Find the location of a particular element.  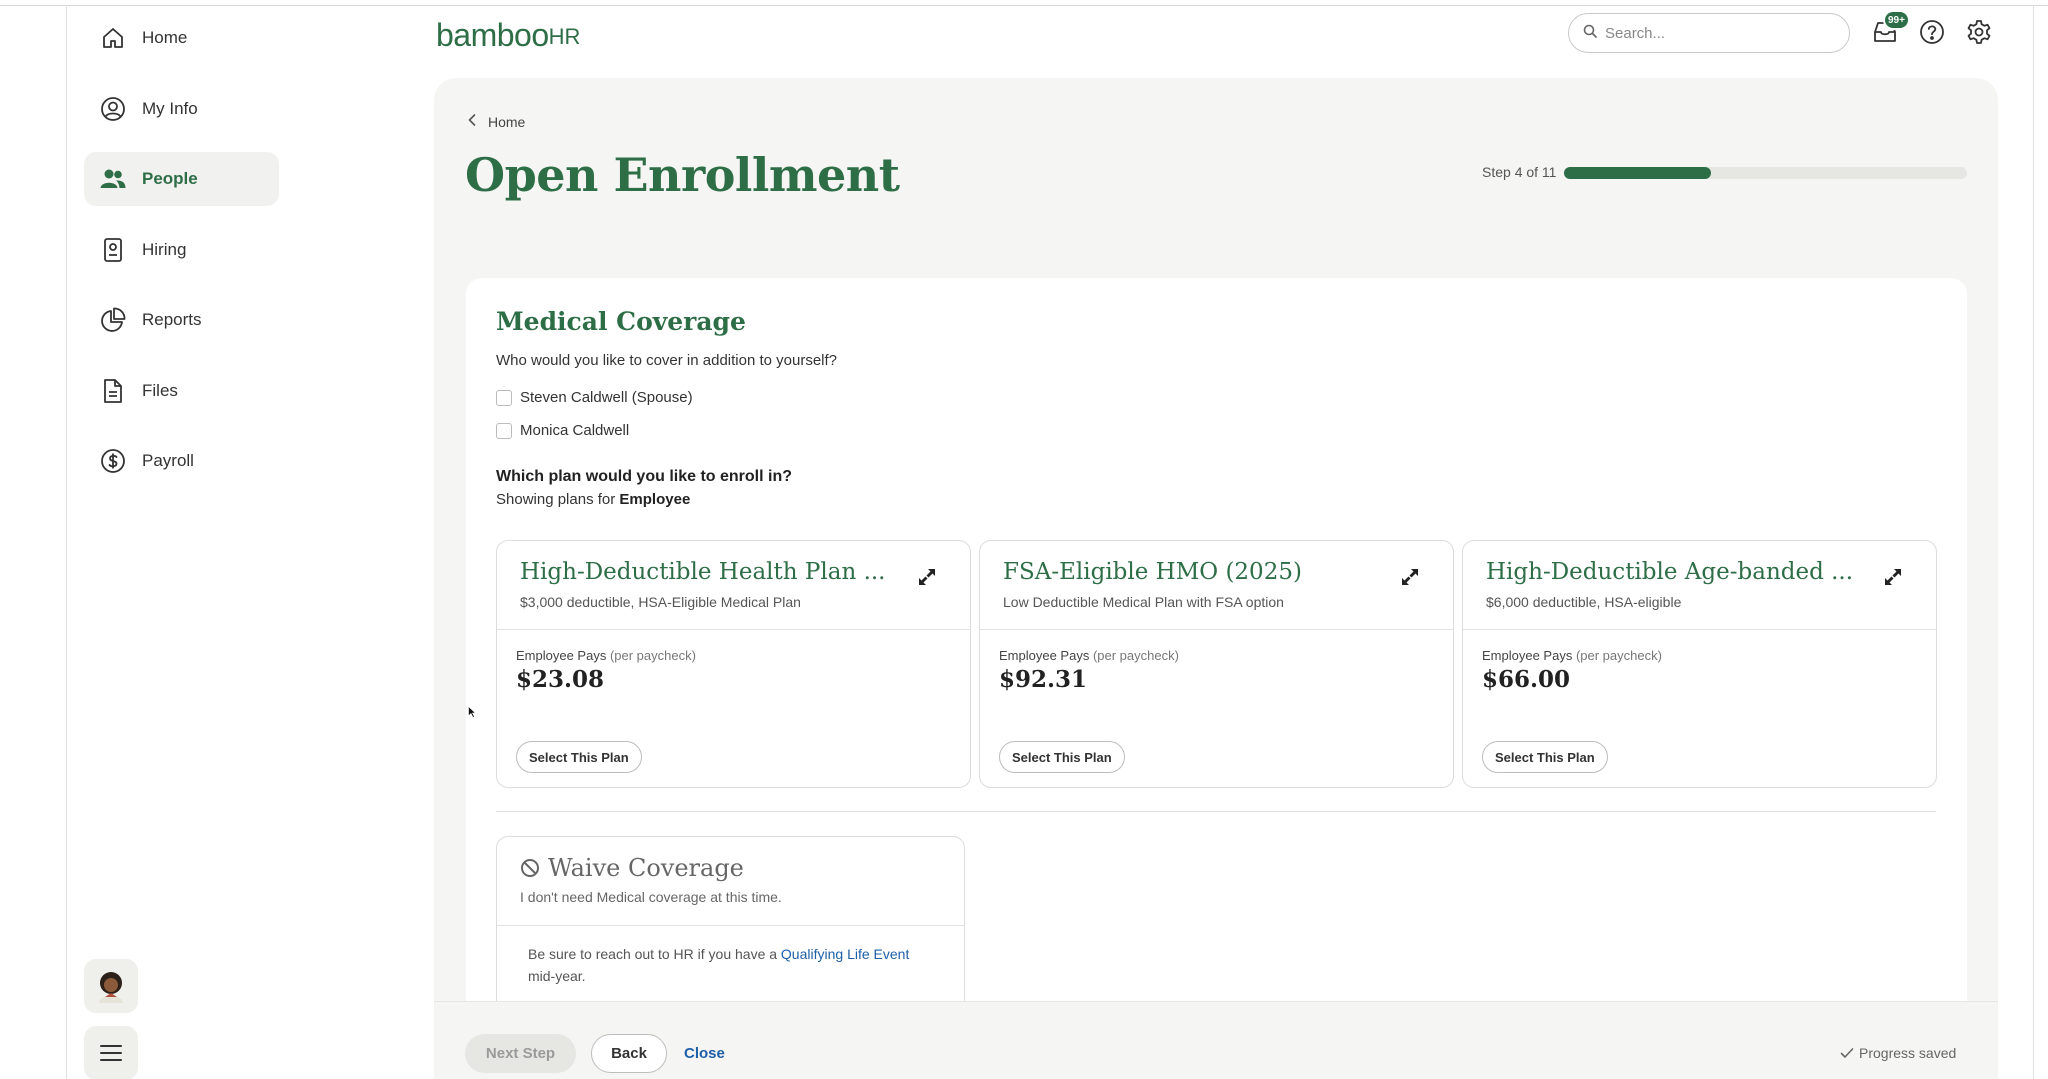

plan-price: $66.00 is located at coordinates (1526, 679).